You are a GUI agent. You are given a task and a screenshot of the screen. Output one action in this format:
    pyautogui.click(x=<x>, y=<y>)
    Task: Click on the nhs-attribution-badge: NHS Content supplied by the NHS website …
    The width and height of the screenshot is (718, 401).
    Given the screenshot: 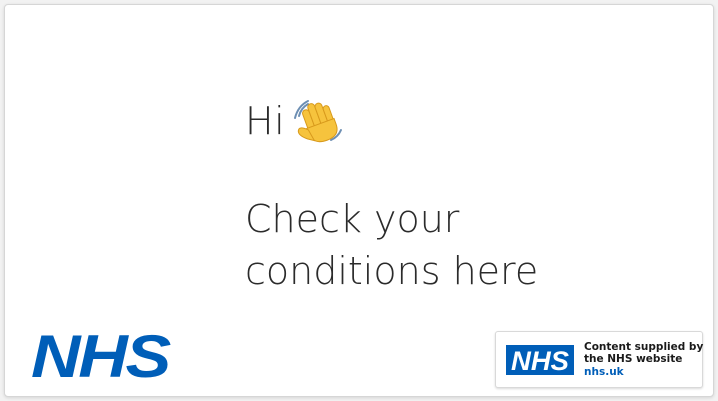 What is the action you would take?
    pyautogui.click(x=599, y=359)
    